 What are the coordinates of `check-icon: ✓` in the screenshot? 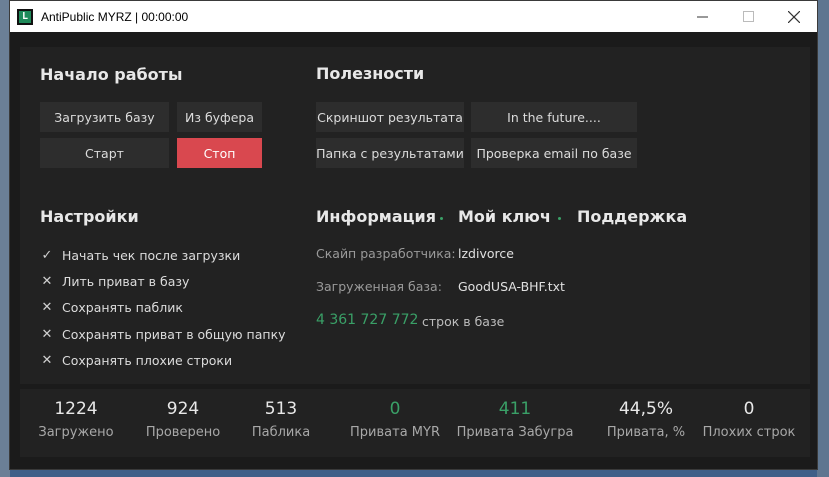 It's located at (47, 255).